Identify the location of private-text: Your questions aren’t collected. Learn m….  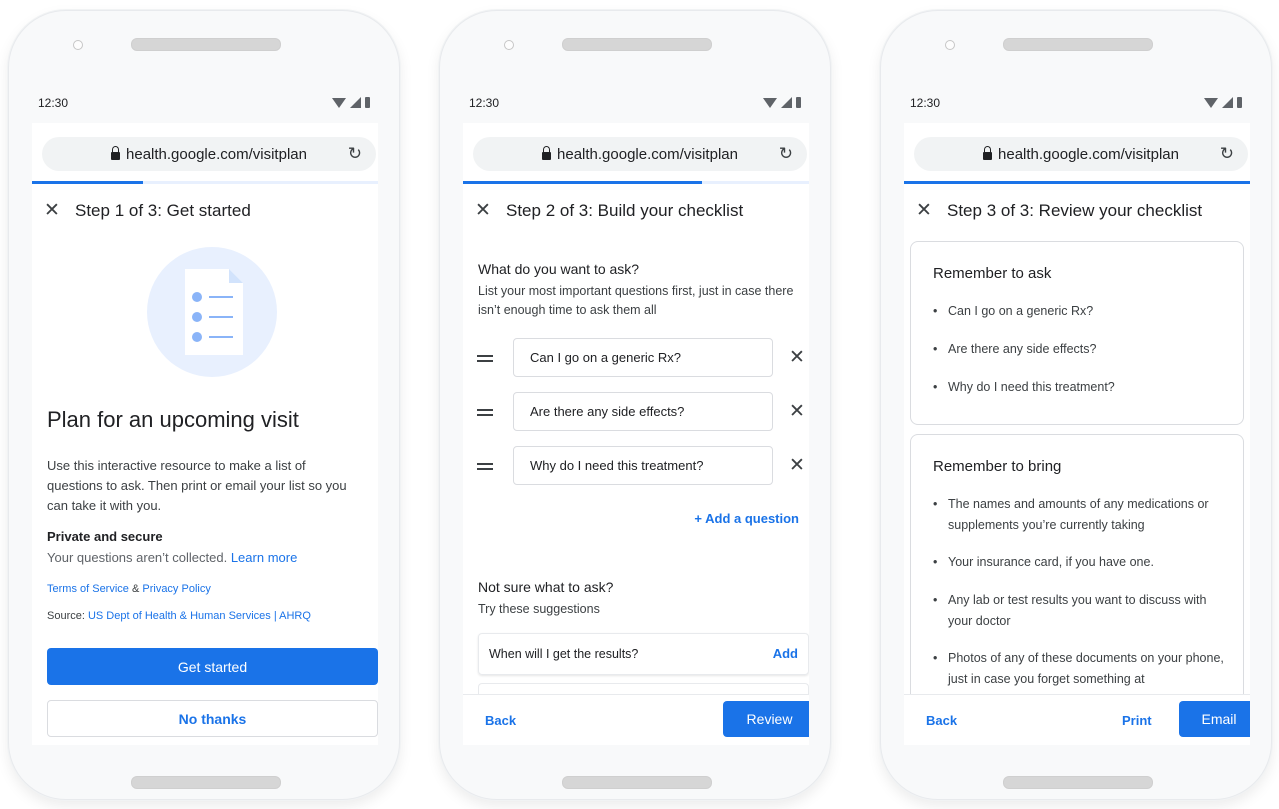
(172, 557).